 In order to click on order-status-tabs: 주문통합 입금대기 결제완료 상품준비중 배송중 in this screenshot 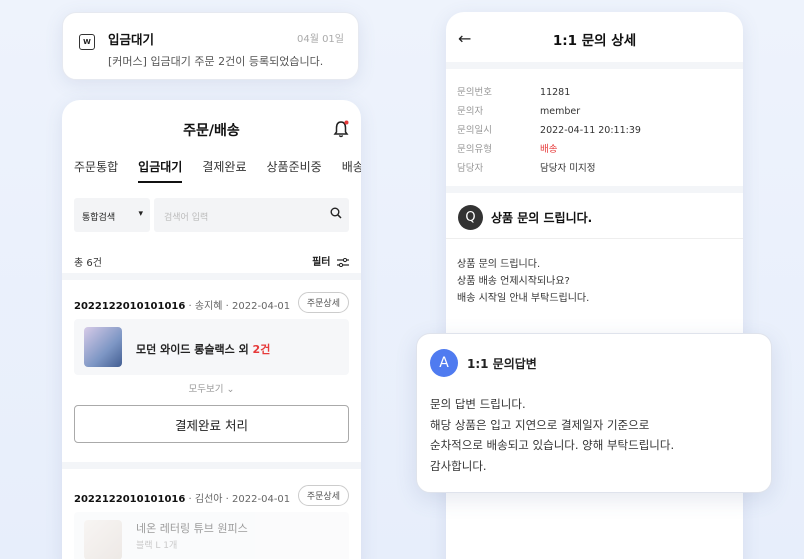, I will do `click(217, 170)`.